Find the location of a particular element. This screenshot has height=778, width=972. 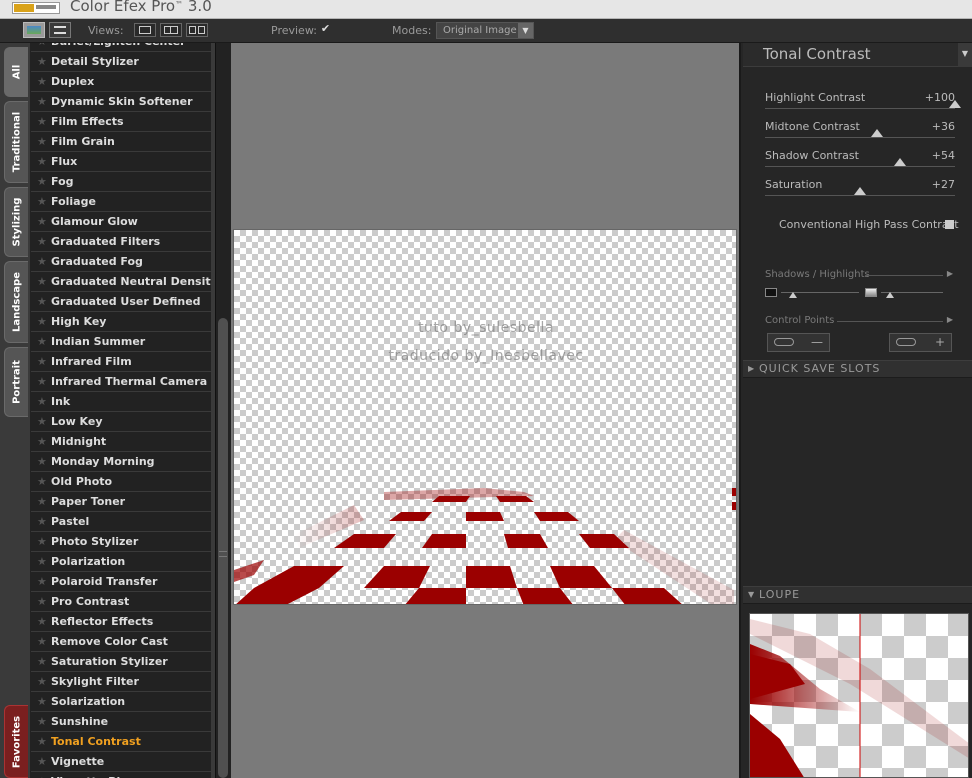

side-by-side-view-button is located at coordinates (197, 30).